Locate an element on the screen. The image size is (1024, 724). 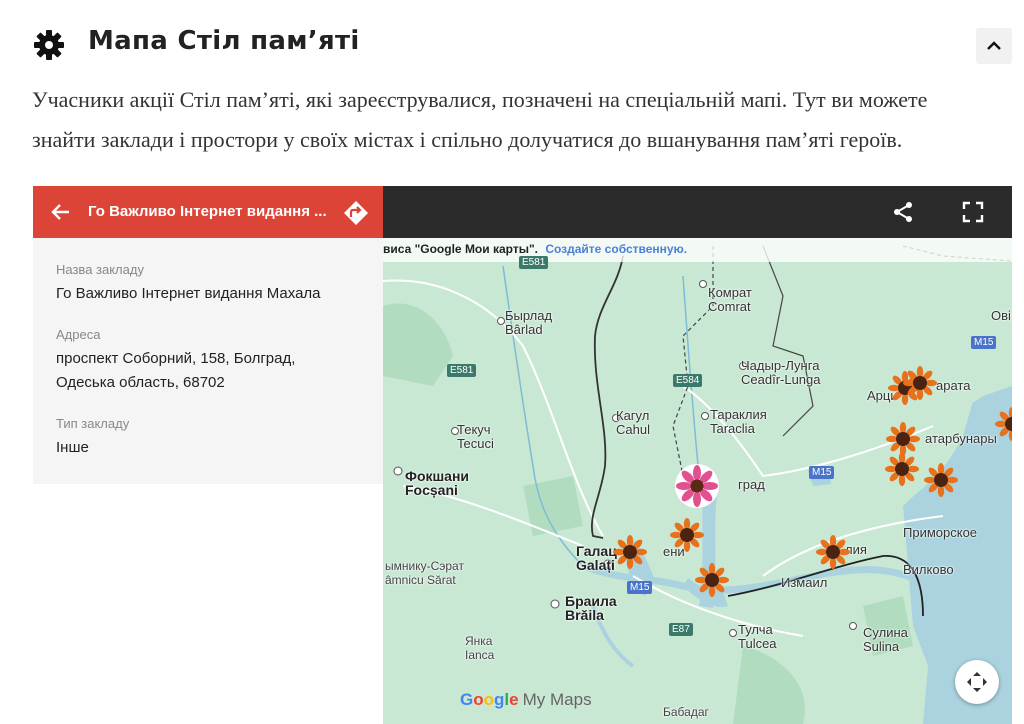
label-lat: Brăila is located at coordinates (584, 615).